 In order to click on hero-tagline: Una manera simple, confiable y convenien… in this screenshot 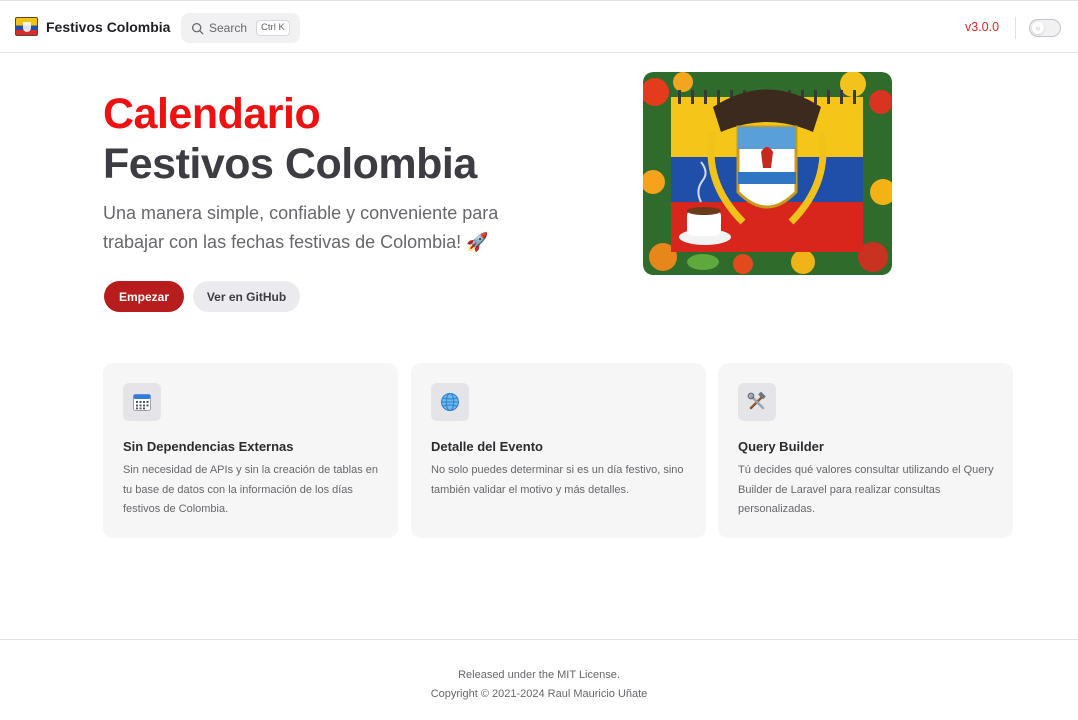, I will do `click(301, 227)`.